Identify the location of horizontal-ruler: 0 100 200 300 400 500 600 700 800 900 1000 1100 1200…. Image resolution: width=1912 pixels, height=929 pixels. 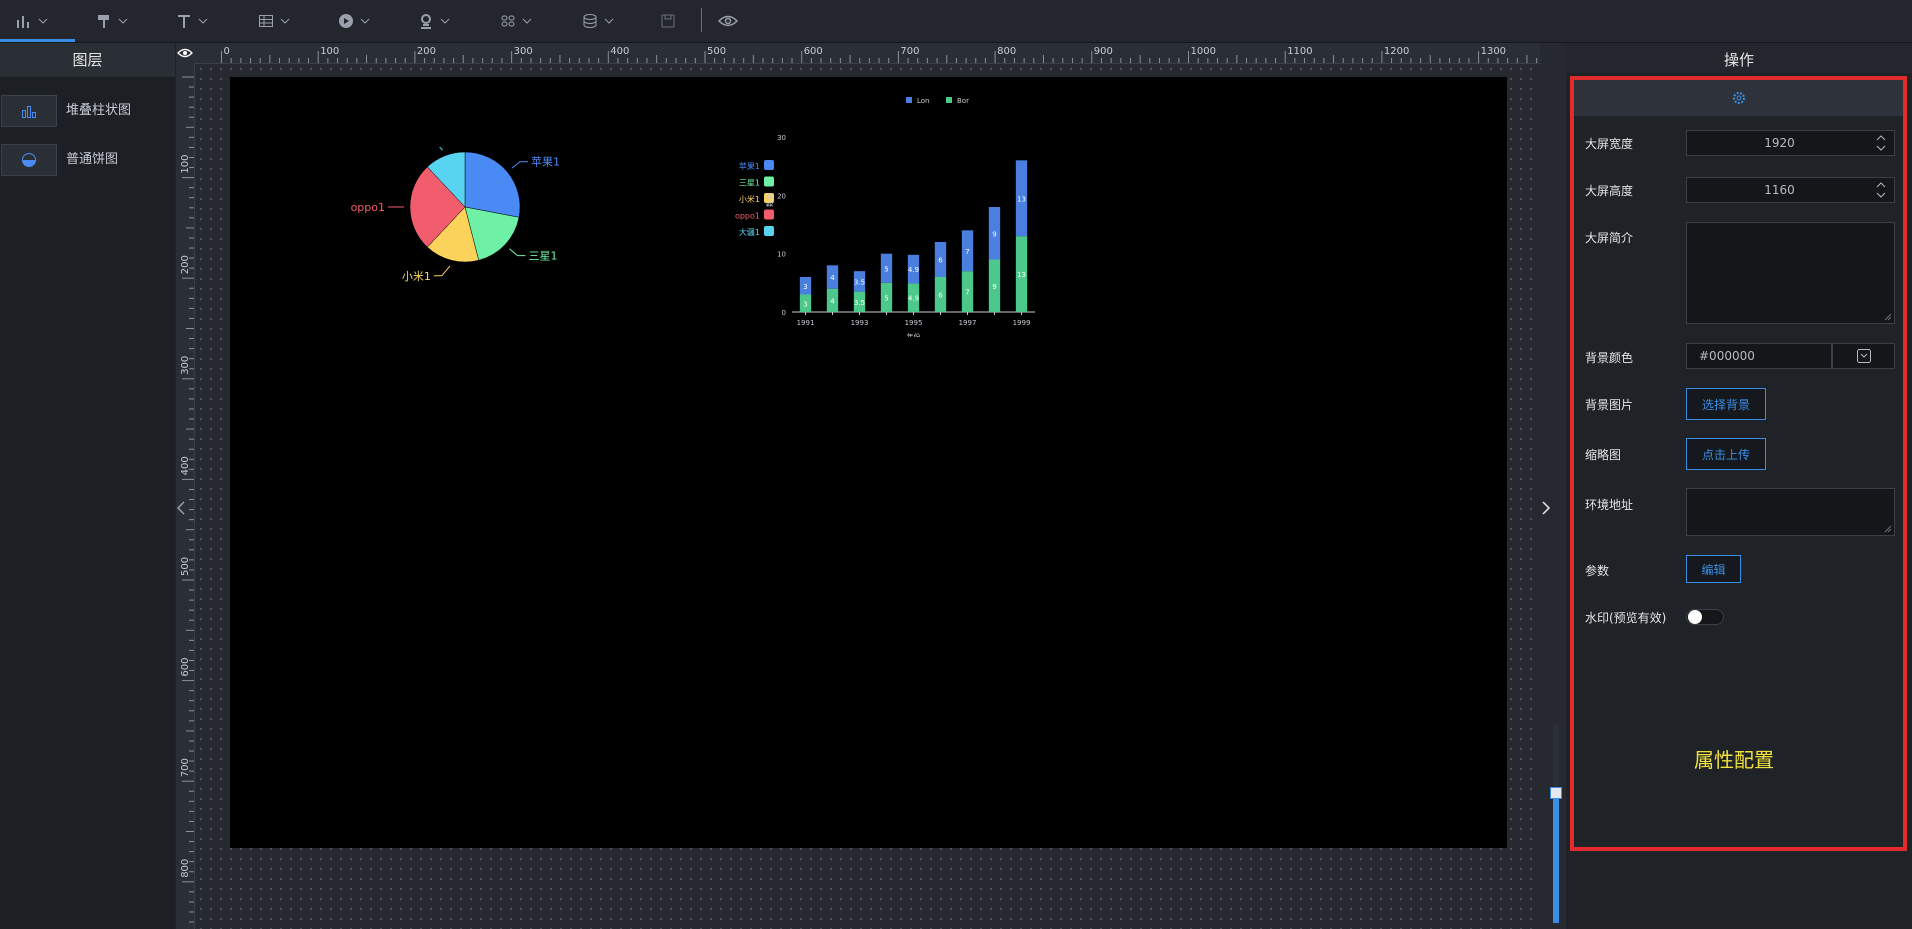
(867, 53).